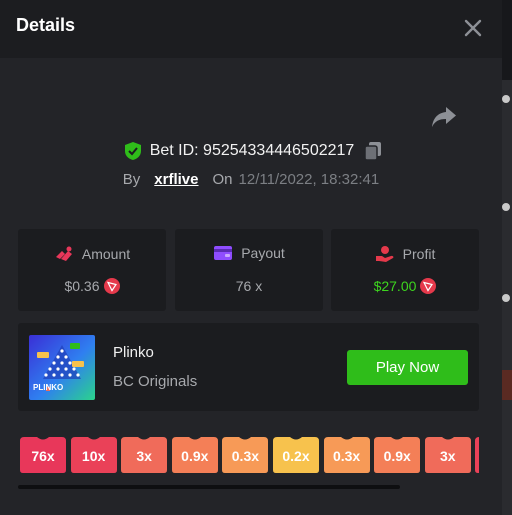 This screenshot has height=515, width=512. I want to click on payout-label: Payout, so click(263, 253).